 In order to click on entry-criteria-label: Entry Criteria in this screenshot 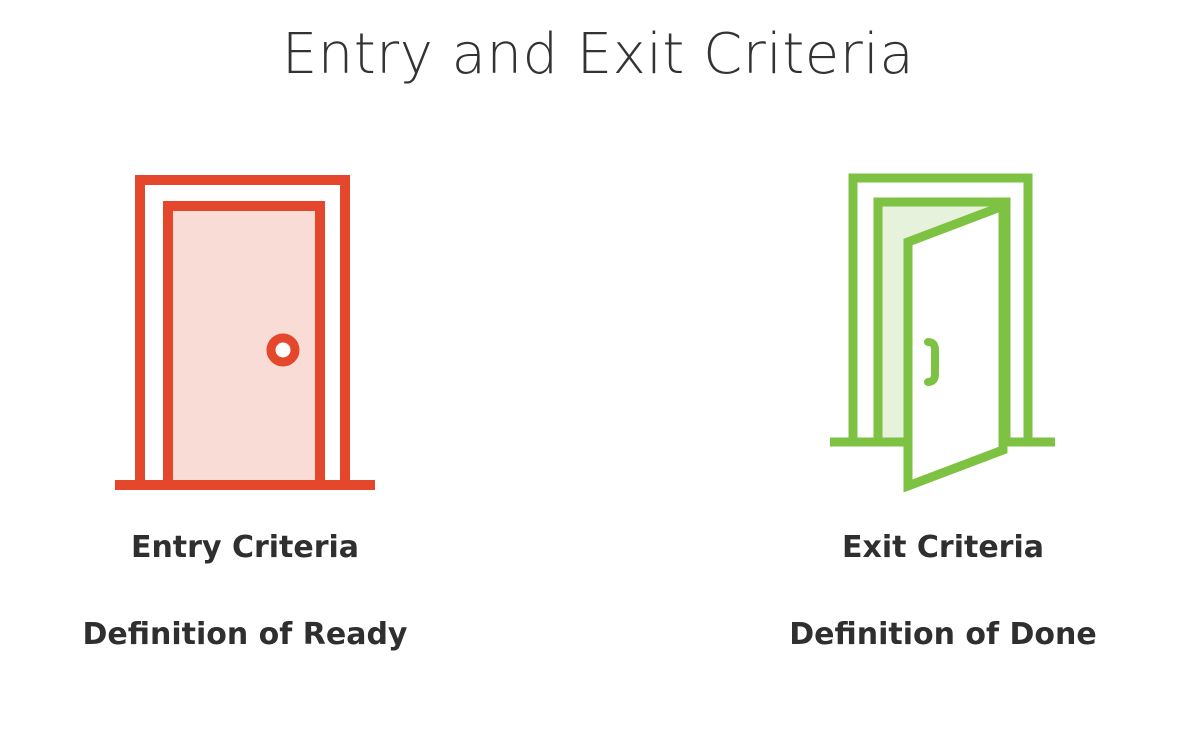, I will do `click(245, 547)`.